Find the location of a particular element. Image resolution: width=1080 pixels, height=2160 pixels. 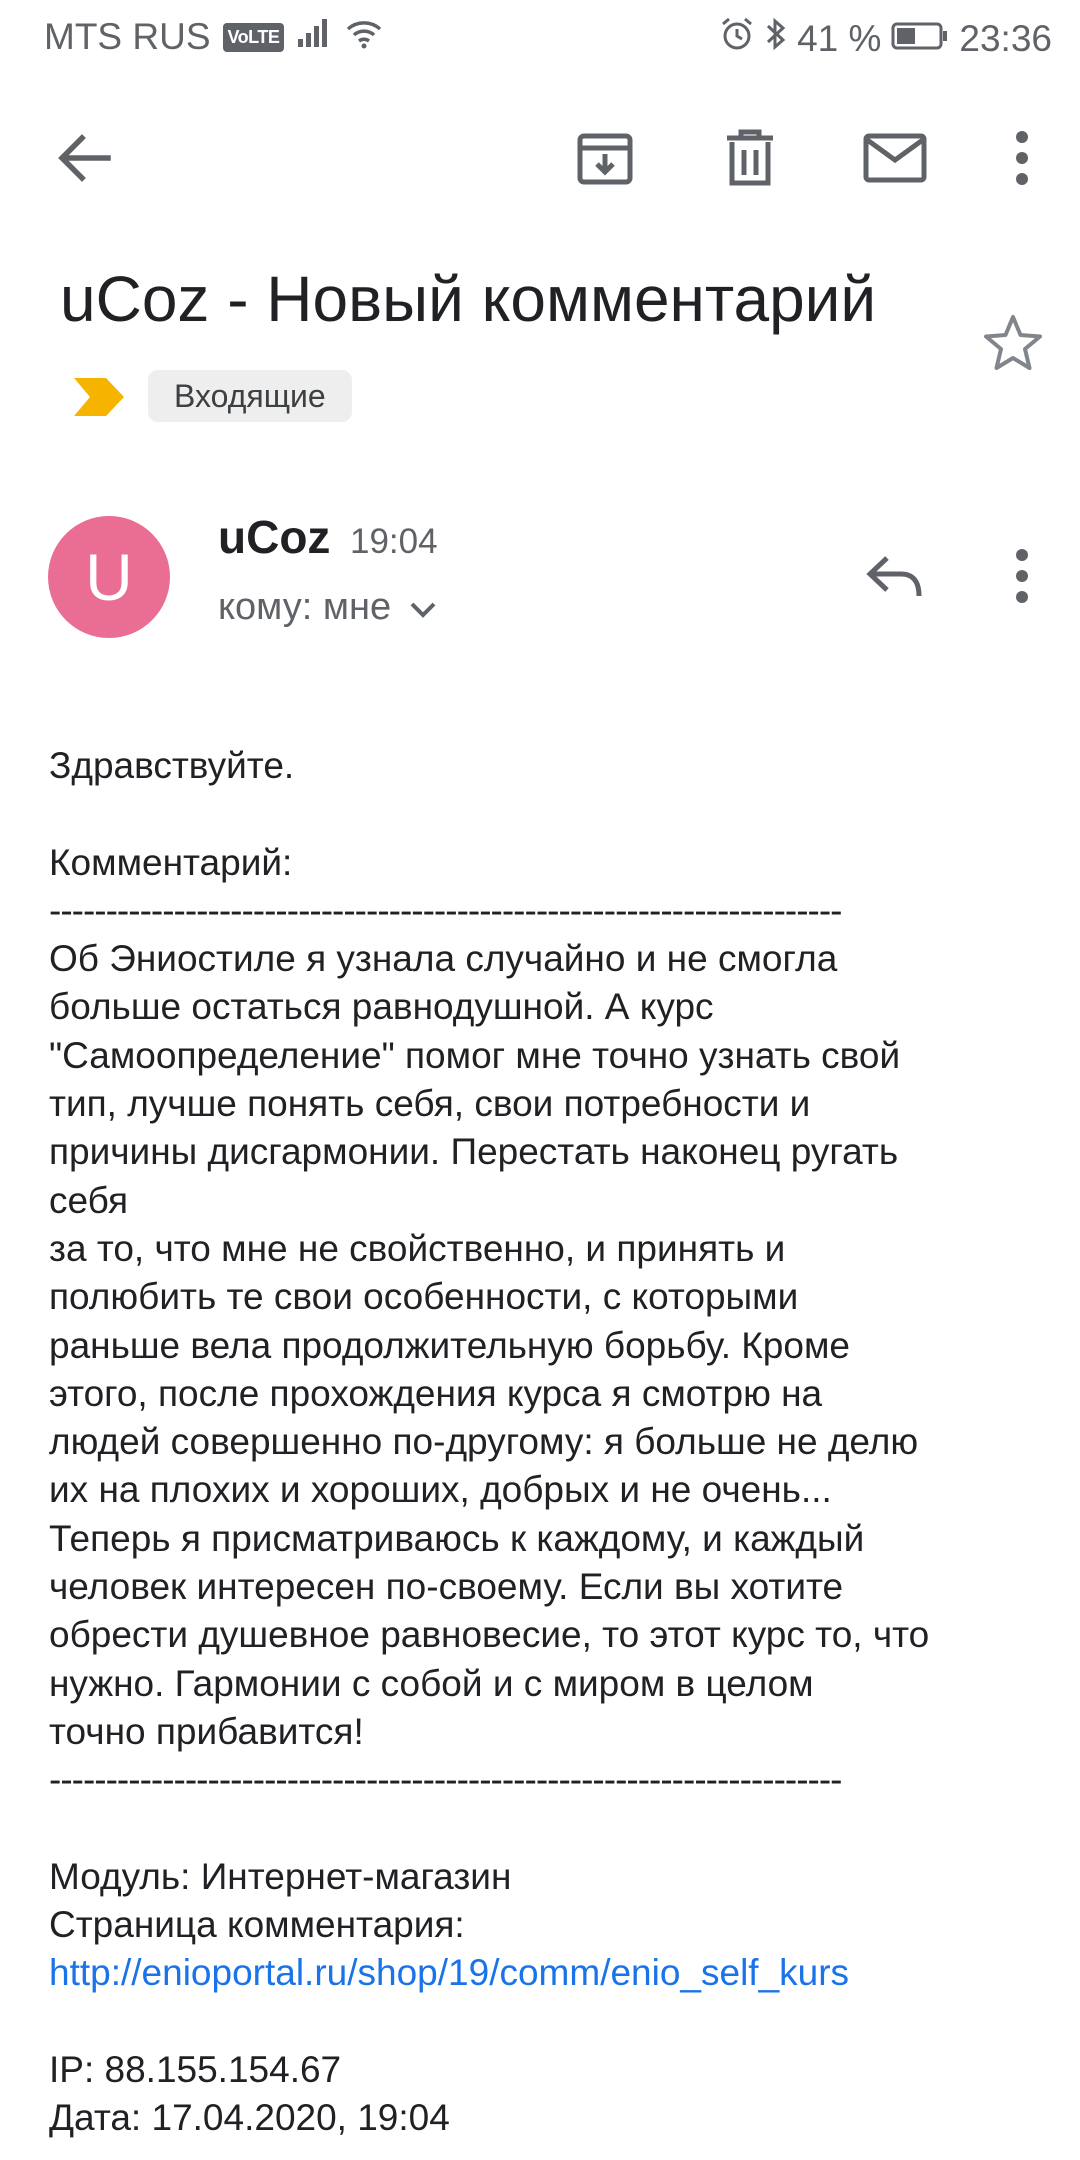

reply-button is located at coordinates (894, 578).